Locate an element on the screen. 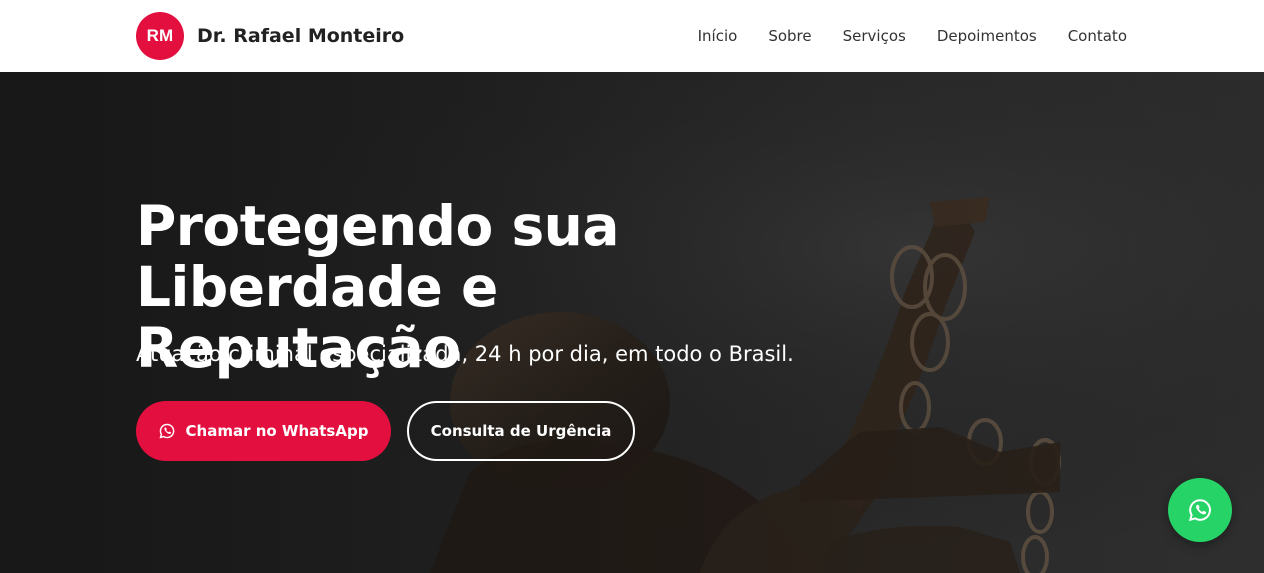  whatsapp-cta-button: Chamar no WhatsApp is located at coordinates (263, 431).